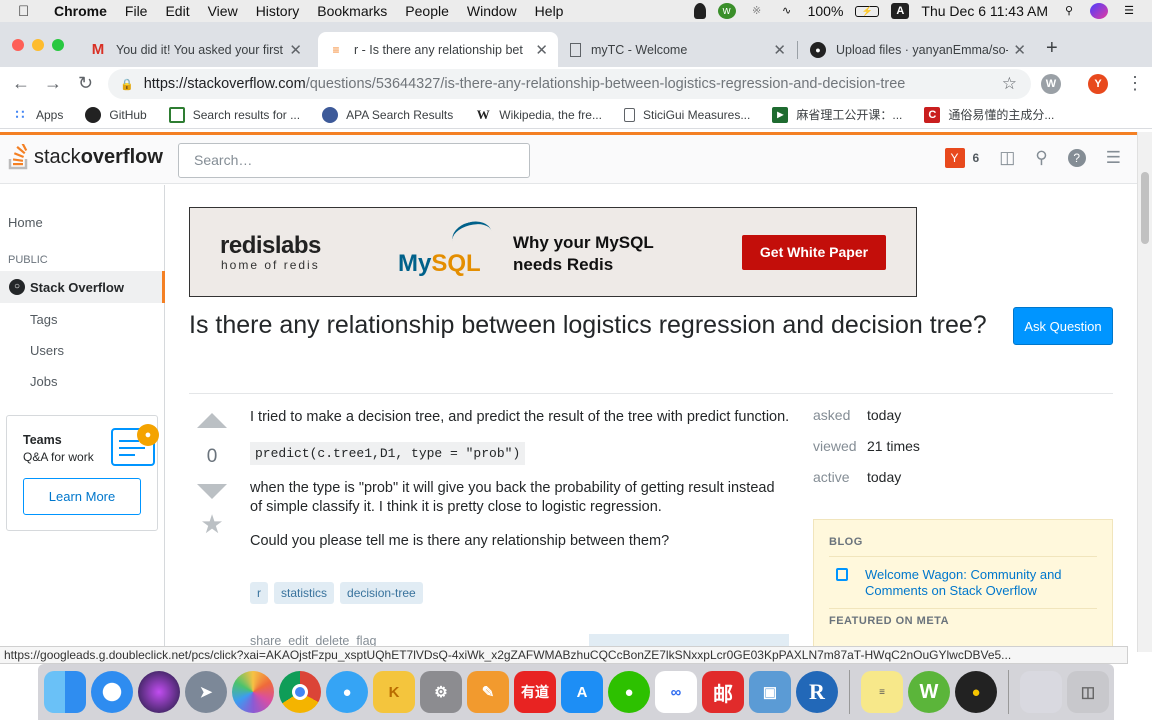 This screenshot has width=1152, height=720. What do you see at coordinates (82, 496) in the screenshot?
I see `learn-more-button: Learn More` at bounding box center [82, 496].